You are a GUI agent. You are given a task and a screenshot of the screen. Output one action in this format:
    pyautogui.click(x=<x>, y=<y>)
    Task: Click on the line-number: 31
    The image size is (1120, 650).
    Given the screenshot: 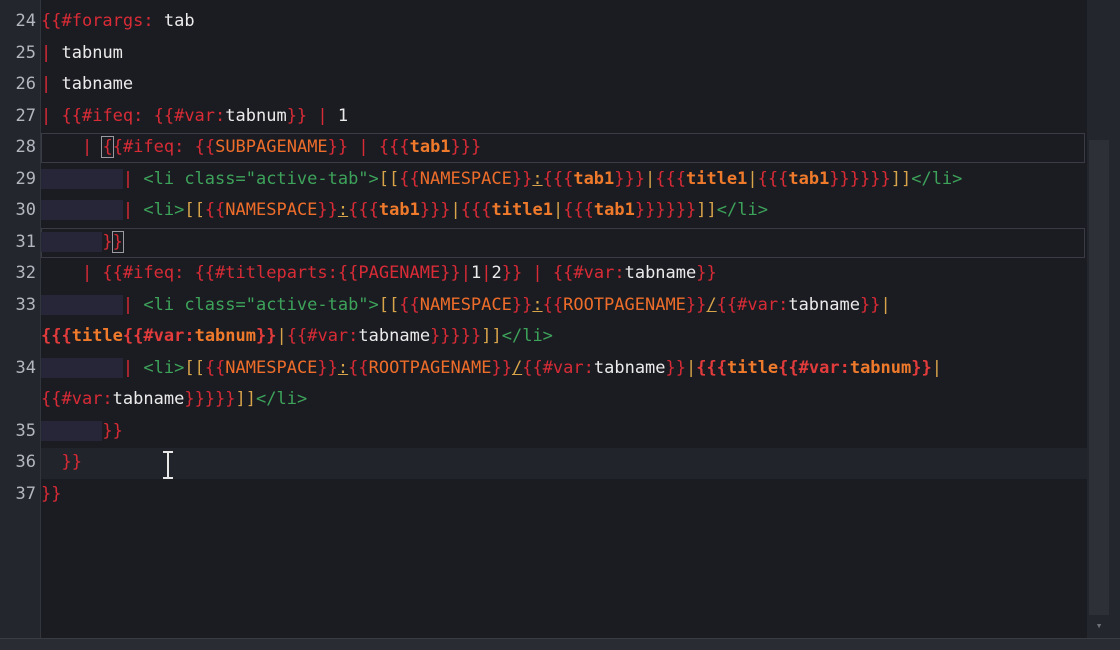 What is the action you would take?
    pyautogui.click(x=25, y=242)
    